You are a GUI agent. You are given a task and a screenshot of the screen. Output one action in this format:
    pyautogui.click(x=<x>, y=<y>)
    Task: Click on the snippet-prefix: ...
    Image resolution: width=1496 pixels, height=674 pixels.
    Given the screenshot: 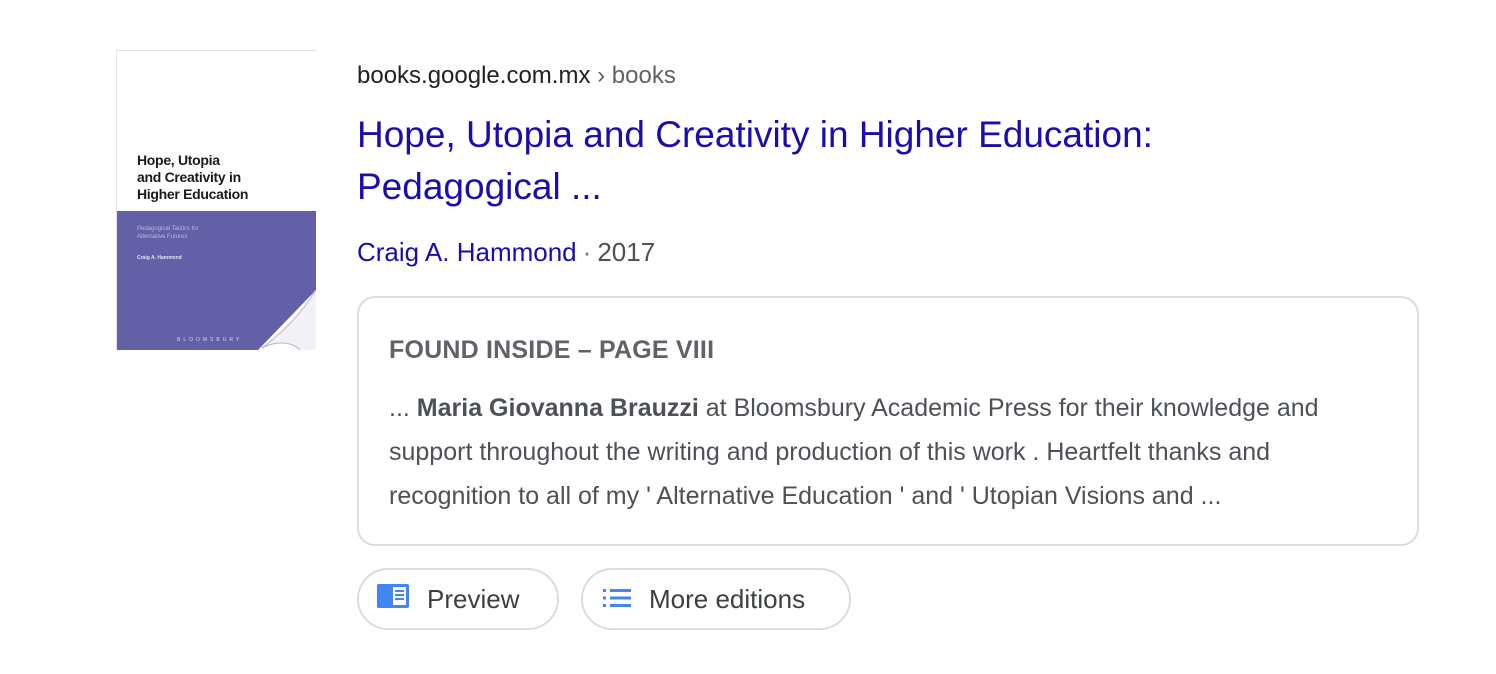 What is the action you would take?
    pyautogui.click(x=403, y=408)
    